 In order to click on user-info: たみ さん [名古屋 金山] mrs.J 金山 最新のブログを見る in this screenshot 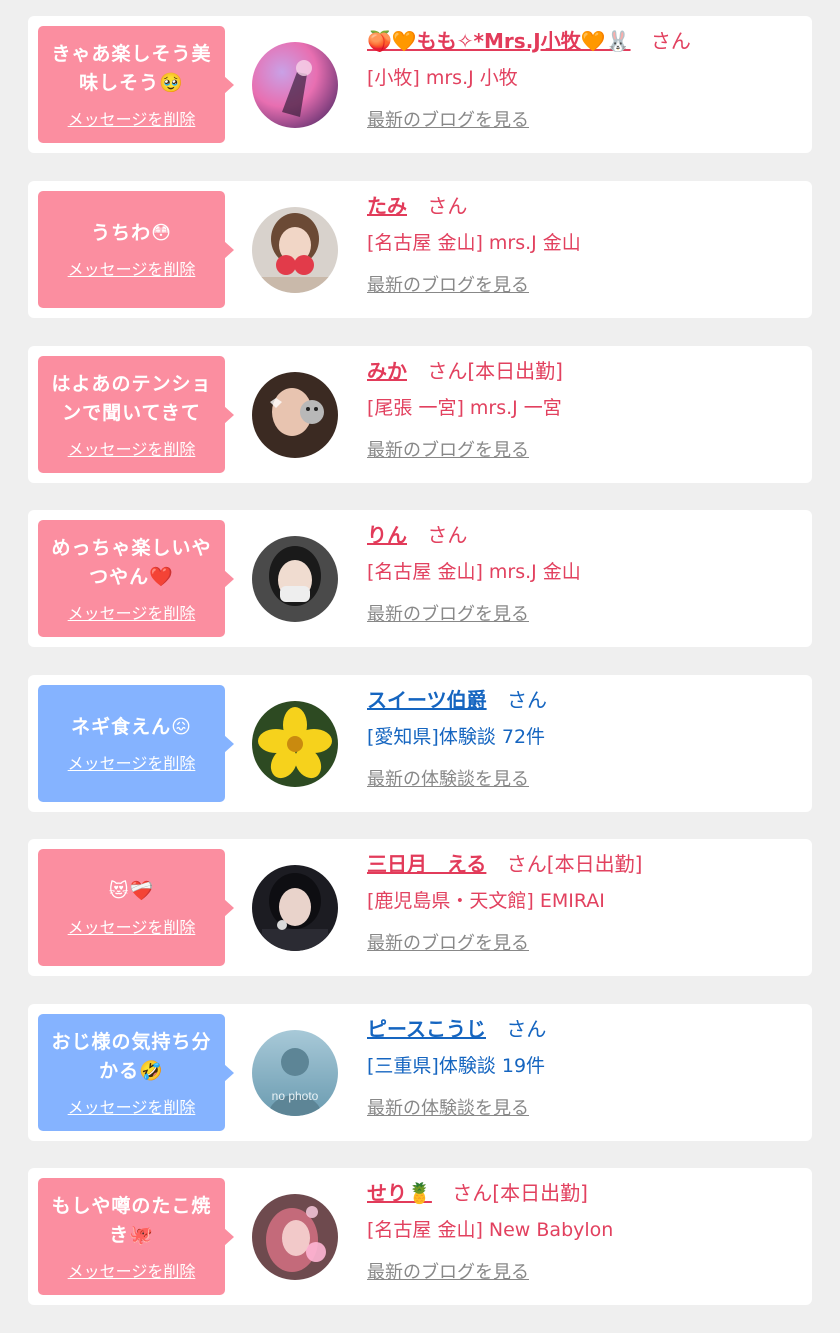, I will do `click(587, 243)`.